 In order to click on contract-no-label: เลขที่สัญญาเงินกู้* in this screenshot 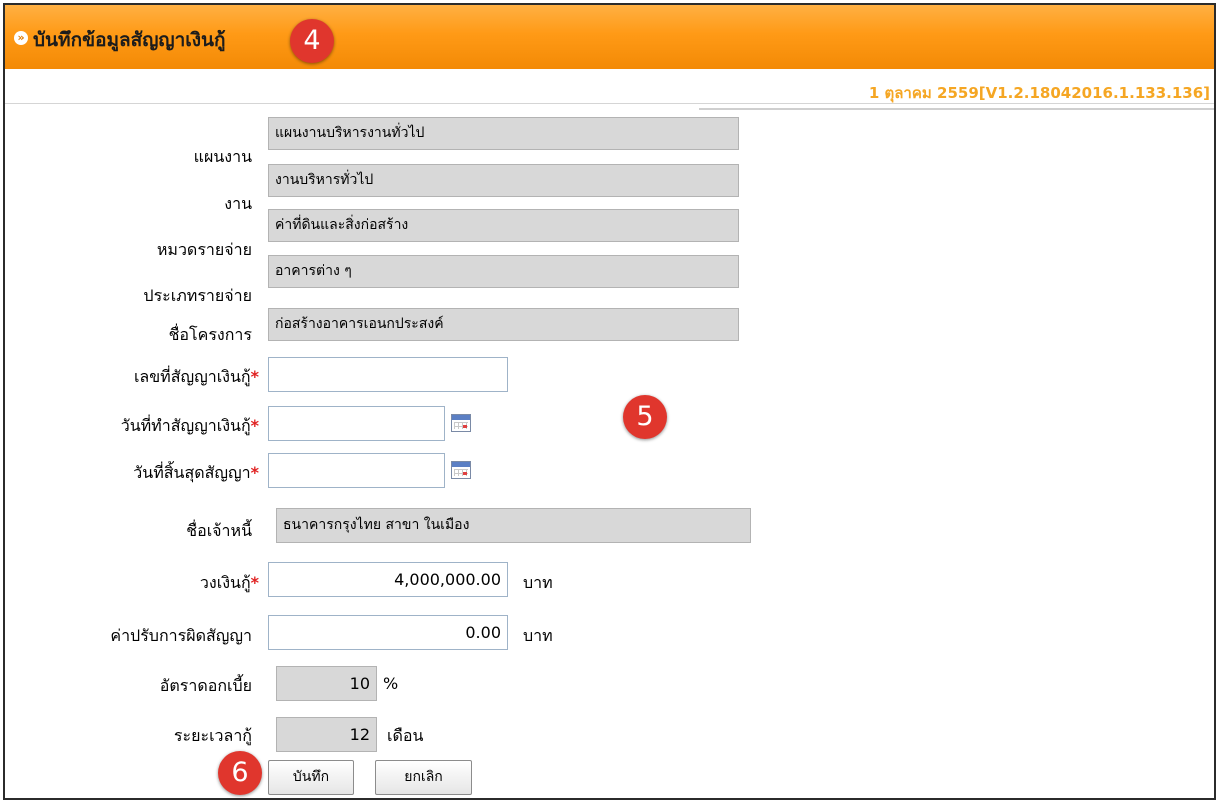, I will do `click(196, 377)`.